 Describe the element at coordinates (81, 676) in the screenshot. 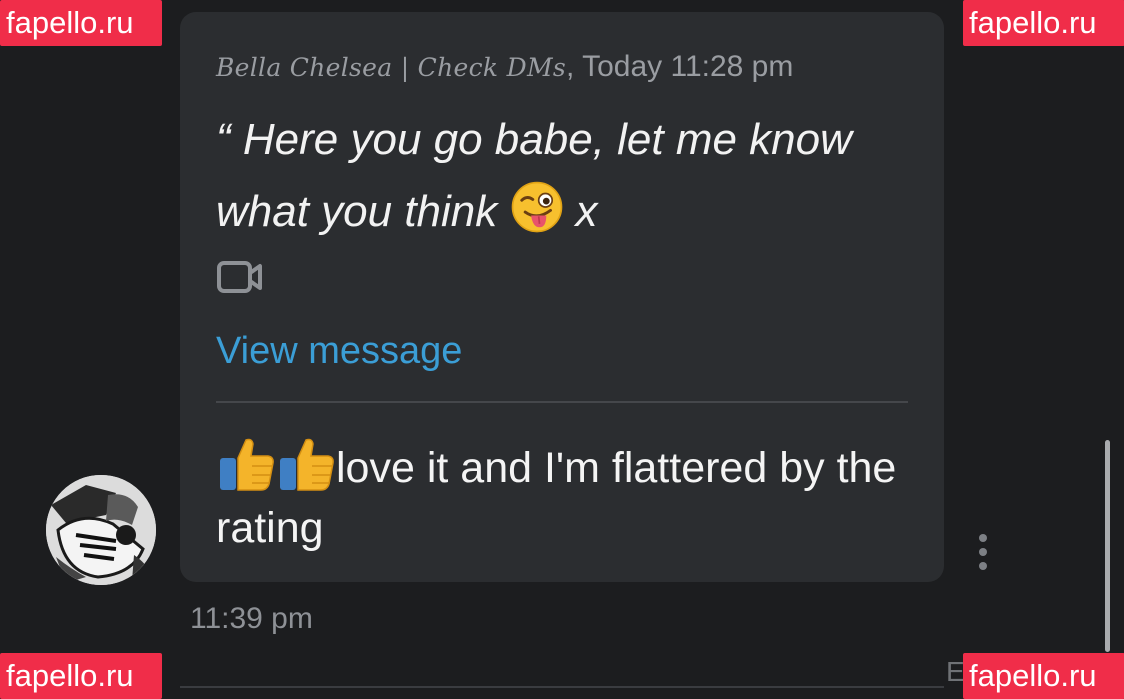

I see `watermark-bottom-left: fapello.ru` at that location.